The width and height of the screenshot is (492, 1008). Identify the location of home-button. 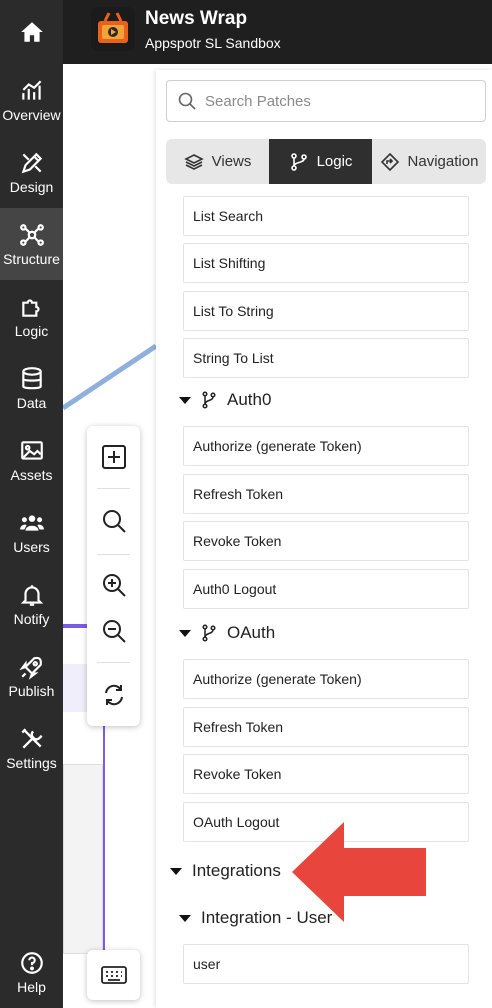
(31, 32).